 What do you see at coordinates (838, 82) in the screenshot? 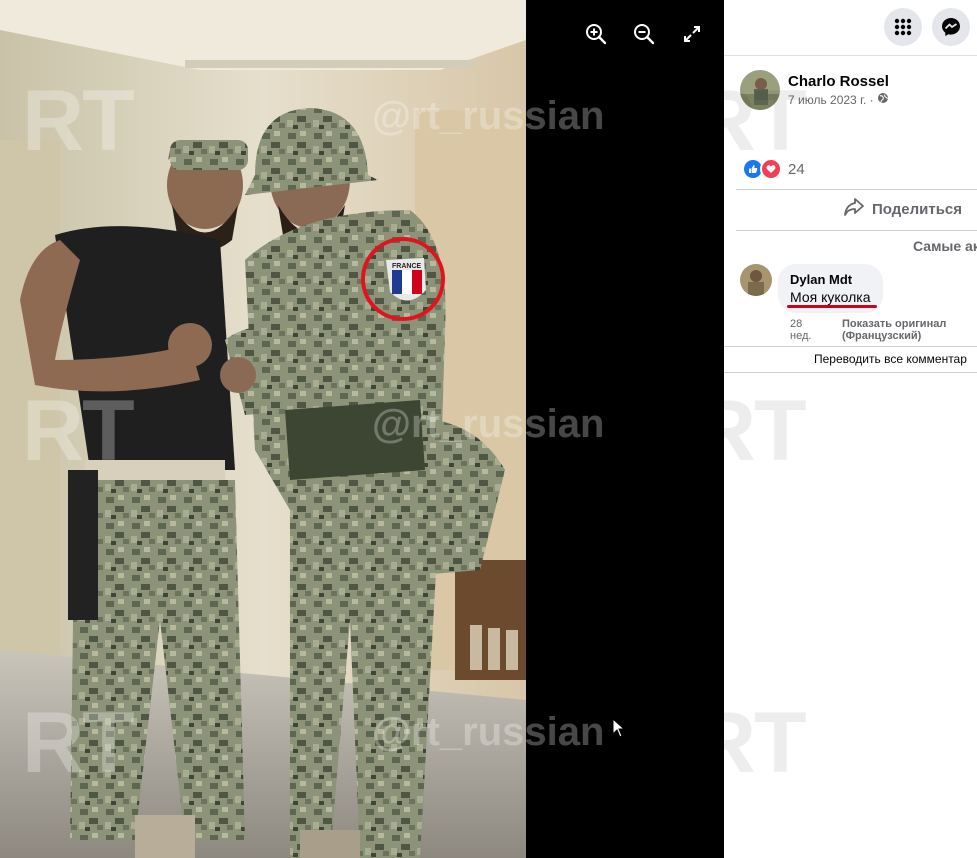
I see `post-author-name: Charlo Rossel` at bounding box center [838, 82].